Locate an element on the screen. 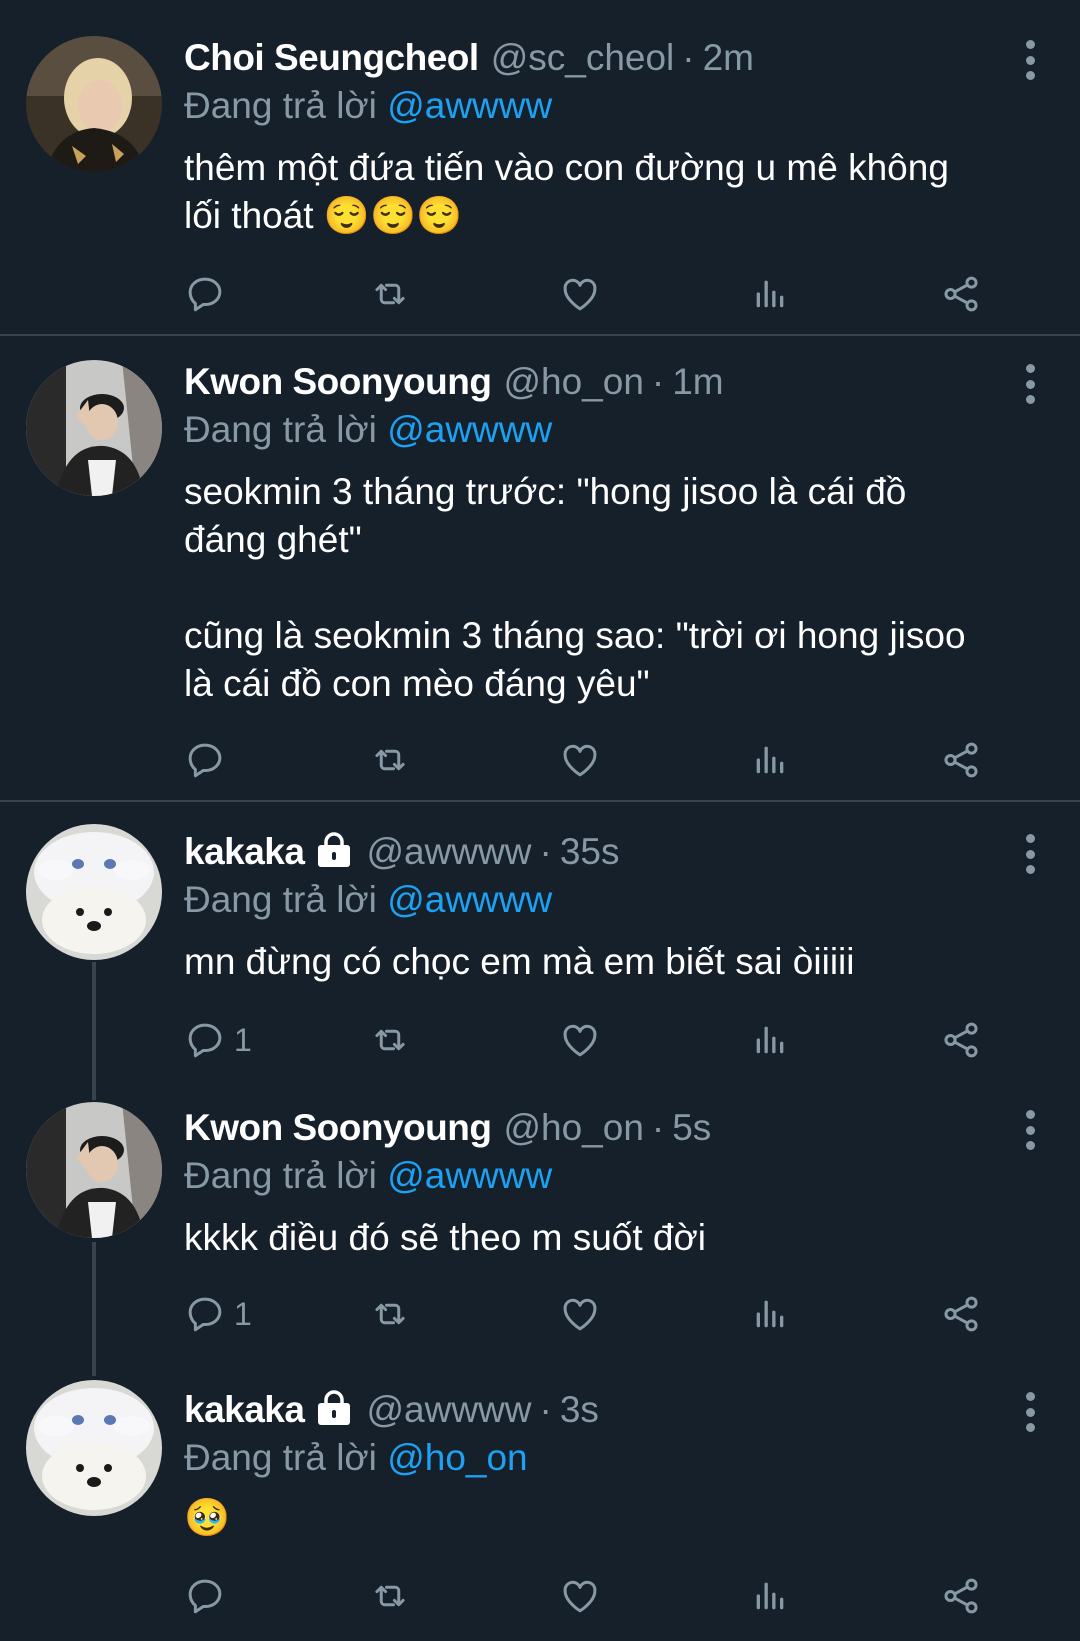 The image size is (1080, 1641). timestamp: 3s is located at coordinates (579, 1410).